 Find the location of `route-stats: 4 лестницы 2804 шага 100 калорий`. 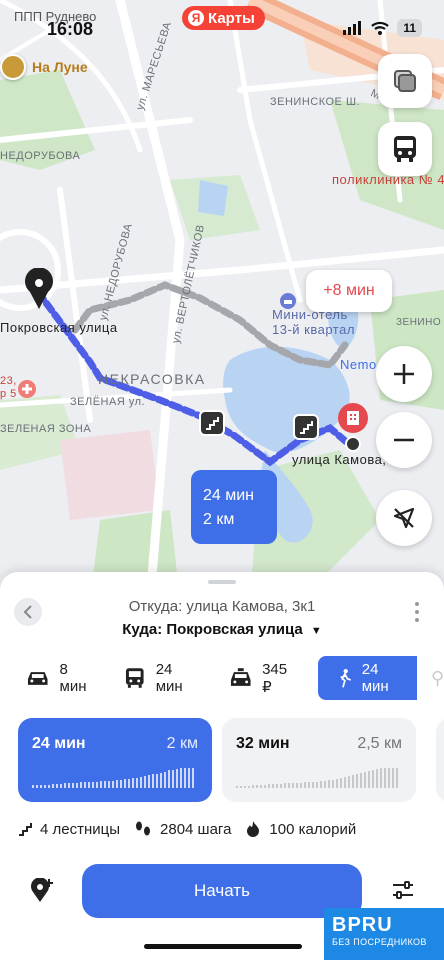

route-stats: 4 лестницы 2804 шага 100 калорий is located at coordinates (187, 829).